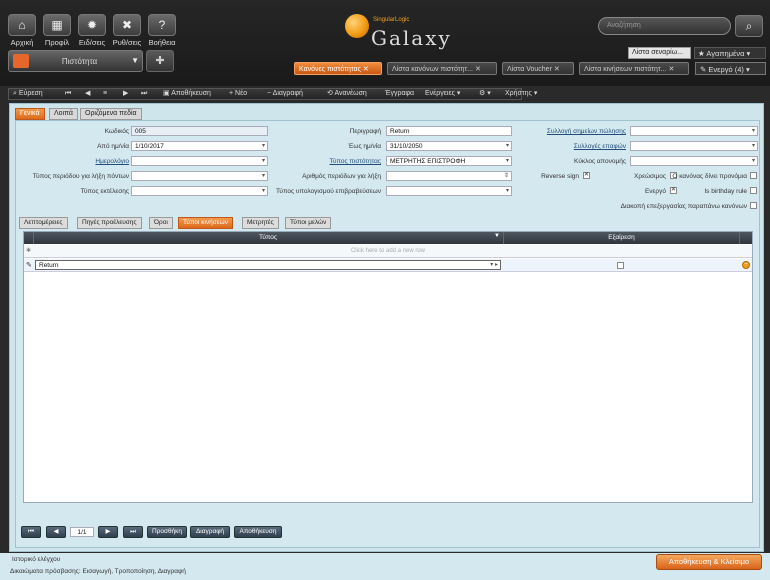  Describe the element at coordinates (730, 53) in the screenshot. I see `favorites-menu: ★ Αγαπημένα ▾` at that location.